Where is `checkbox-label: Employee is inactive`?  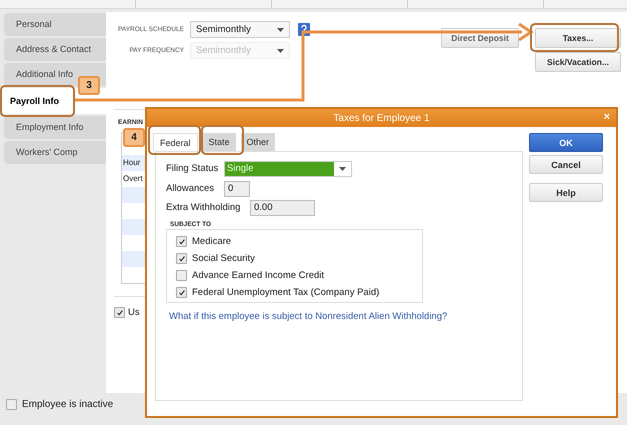
checkbox-label: Employee is inactive is located at coordinates (68, 404).